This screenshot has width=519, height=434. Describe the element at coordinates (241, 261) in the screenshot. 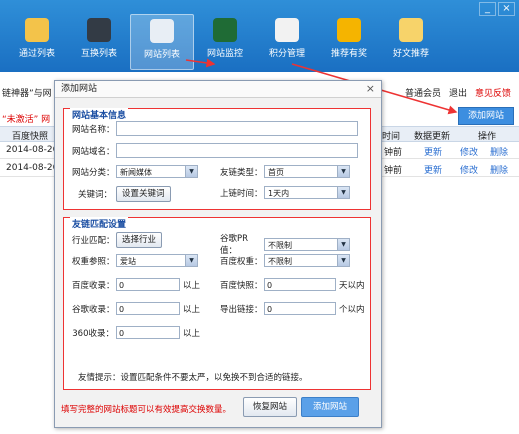

I see `baidu-weight-label: 百度权重：` at that location.